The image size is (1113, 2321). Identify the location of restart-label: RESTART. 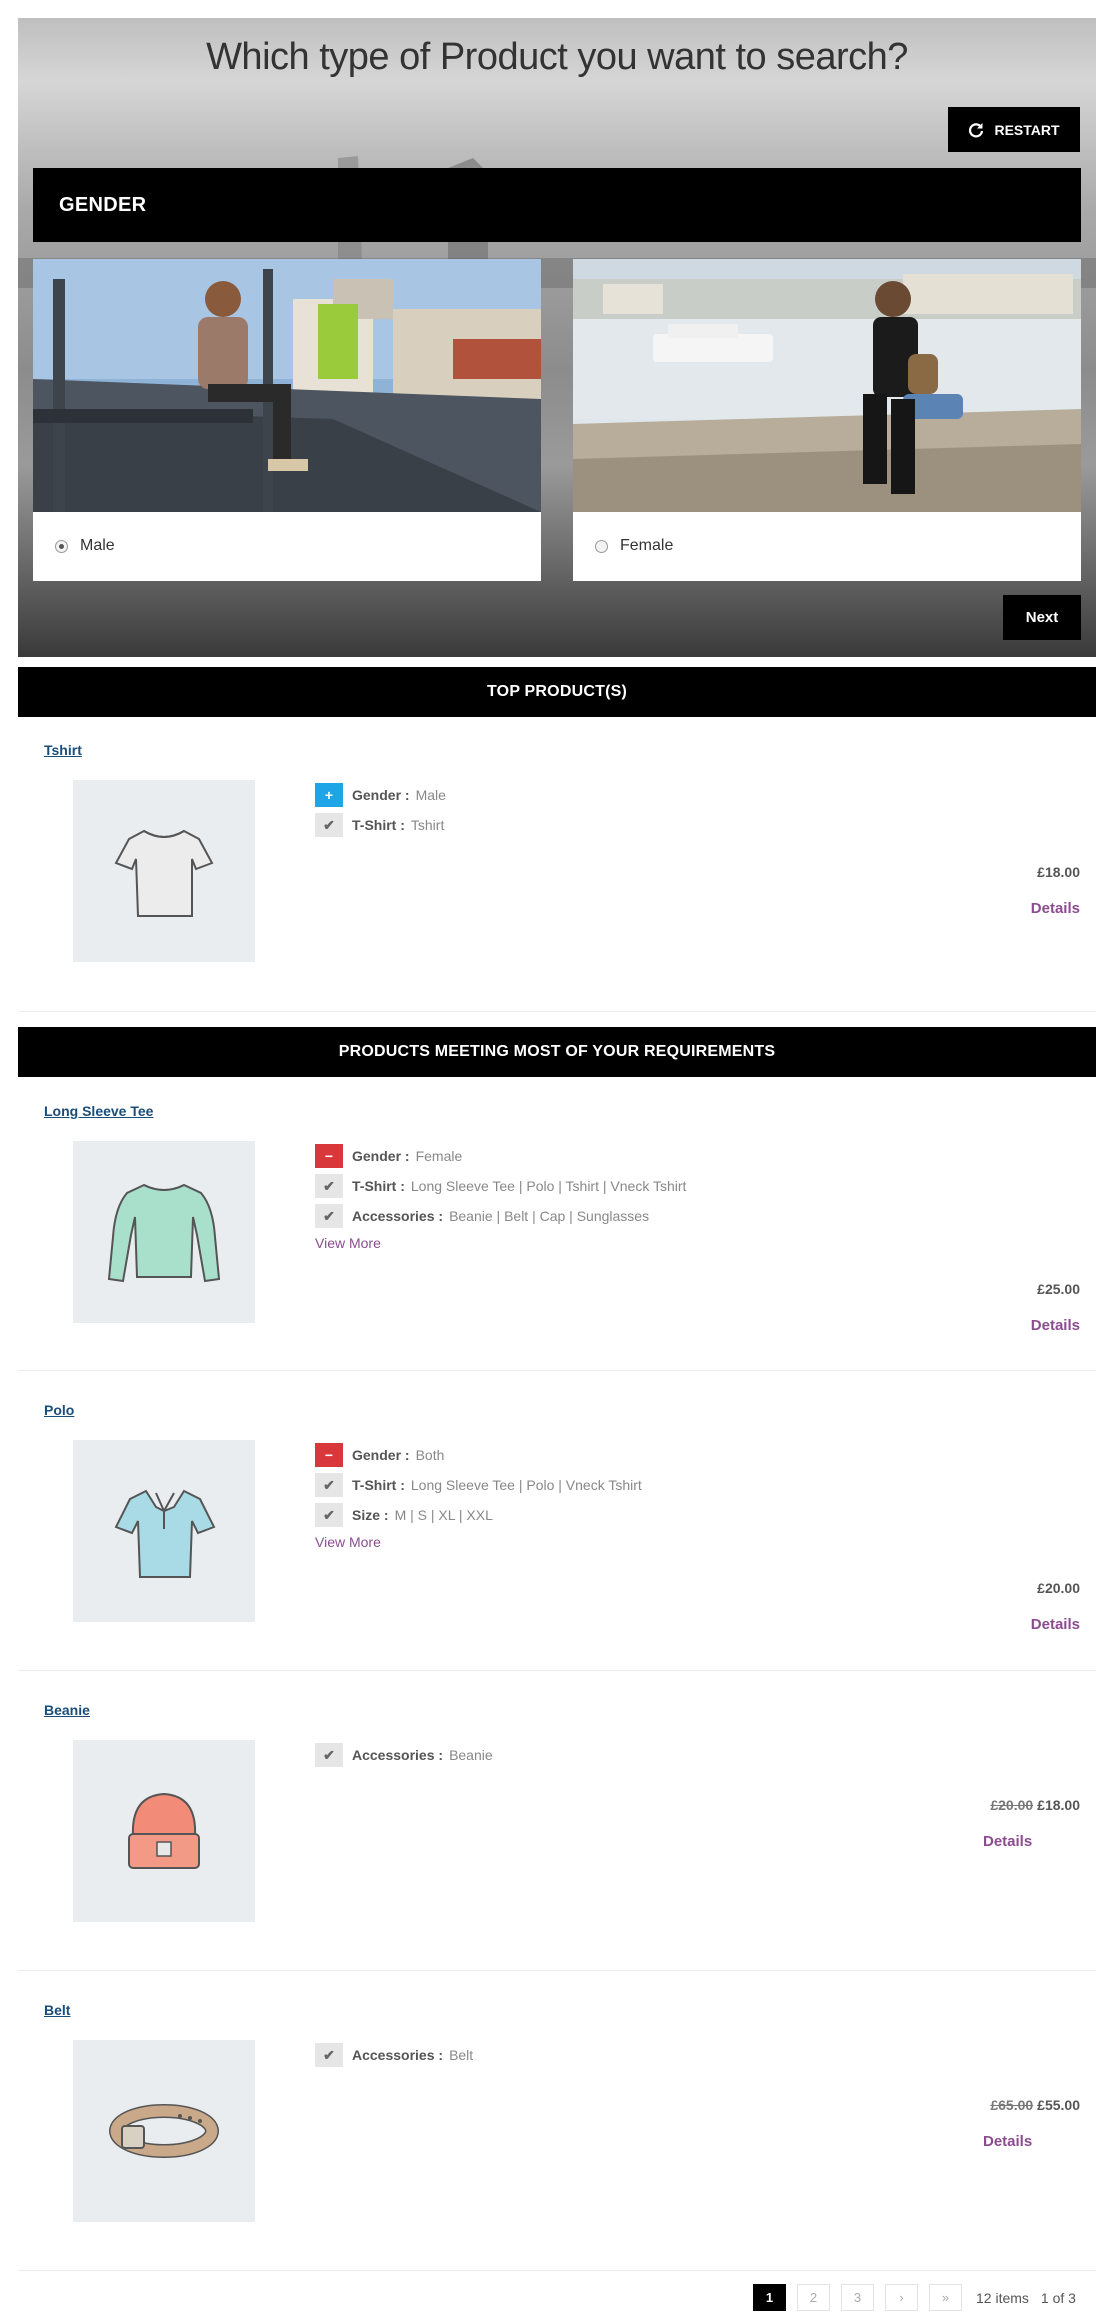
(1027, 129).